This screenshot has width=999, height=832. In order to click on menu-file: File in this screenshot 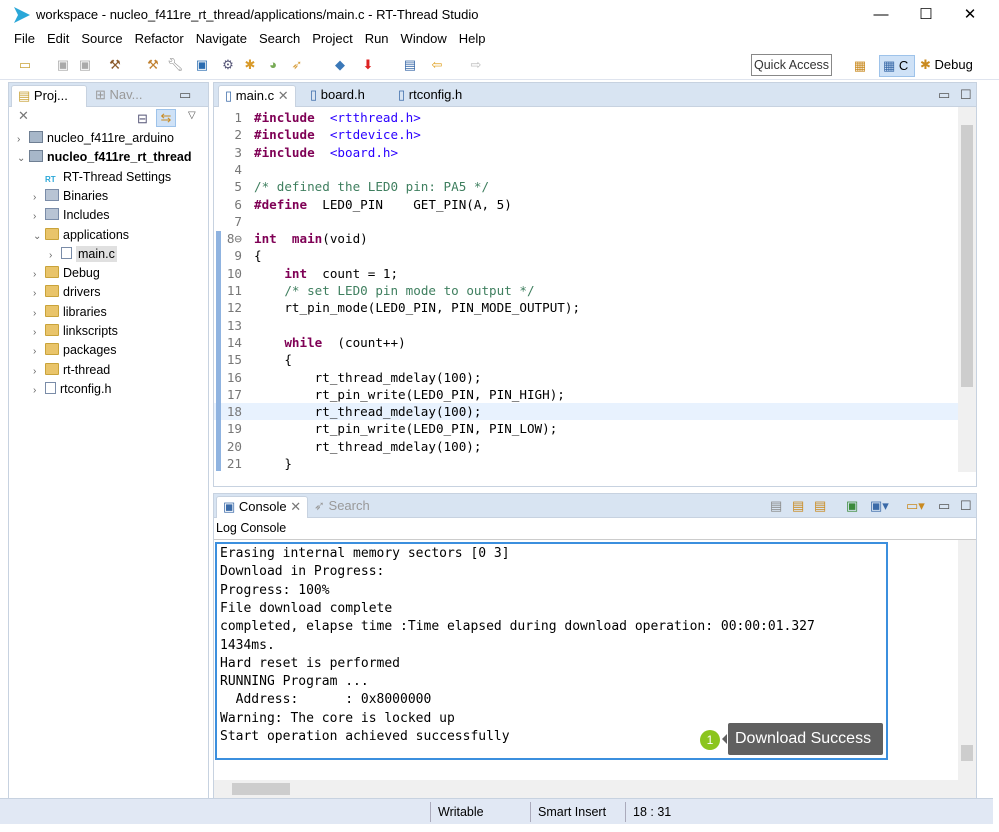, I will do `click(27, 40)`.